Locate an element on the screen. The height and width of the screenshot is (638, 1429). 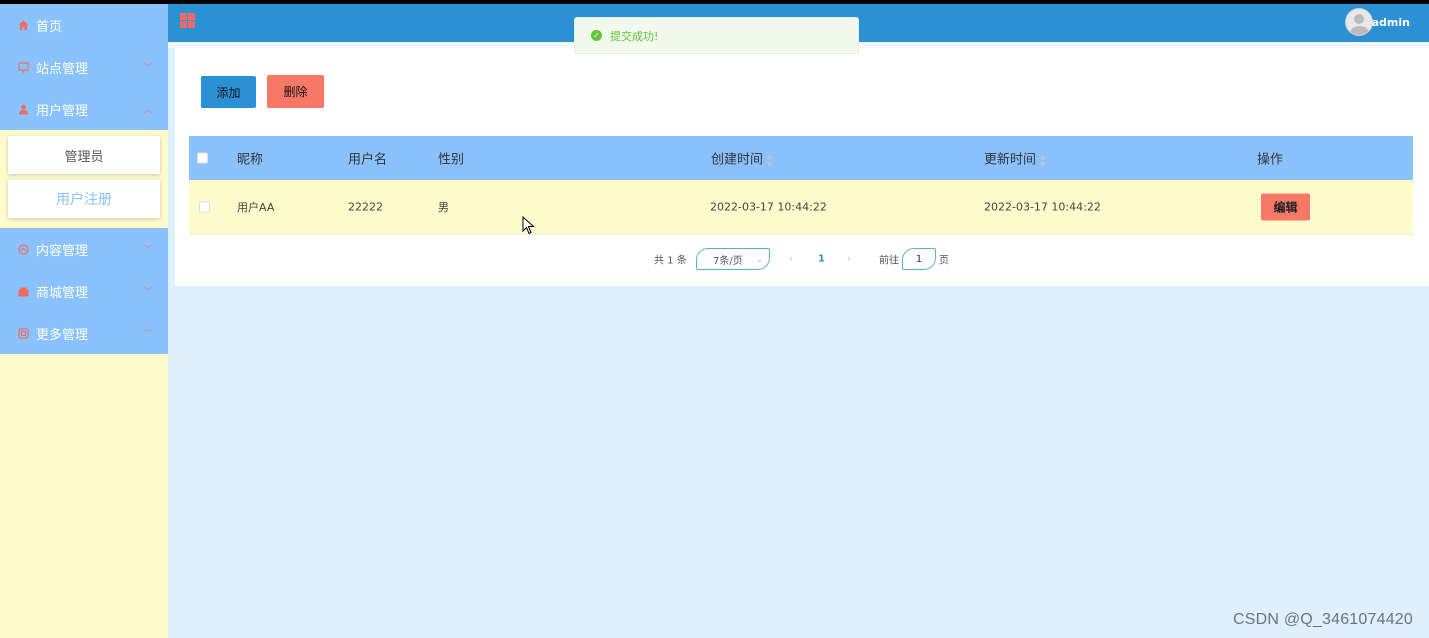
menu-toggle-icon is located at coordinates (187, 20).